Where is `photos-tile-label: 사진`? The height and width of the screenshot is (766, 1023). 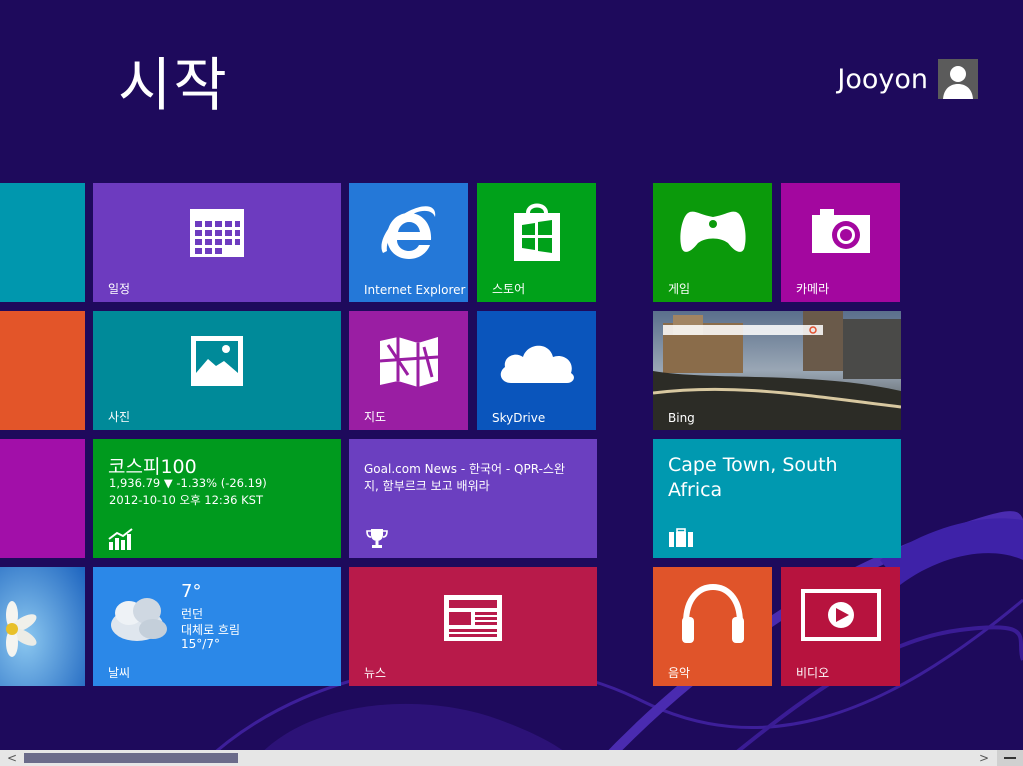 photos-tile-label: 사진 is located at coordinates (119, 417).